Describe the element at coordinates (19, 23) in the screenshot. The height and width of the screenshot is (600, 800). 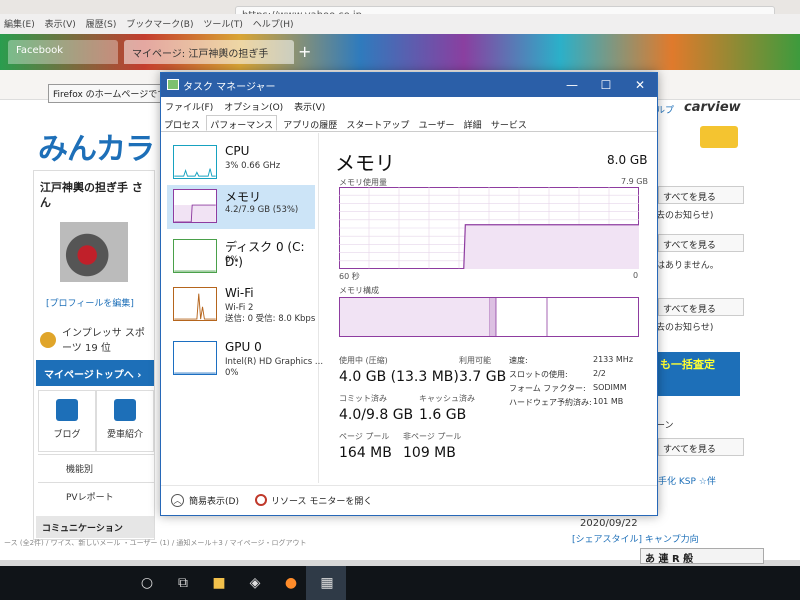
I see `menu-edit: 編集(E)` at that location.